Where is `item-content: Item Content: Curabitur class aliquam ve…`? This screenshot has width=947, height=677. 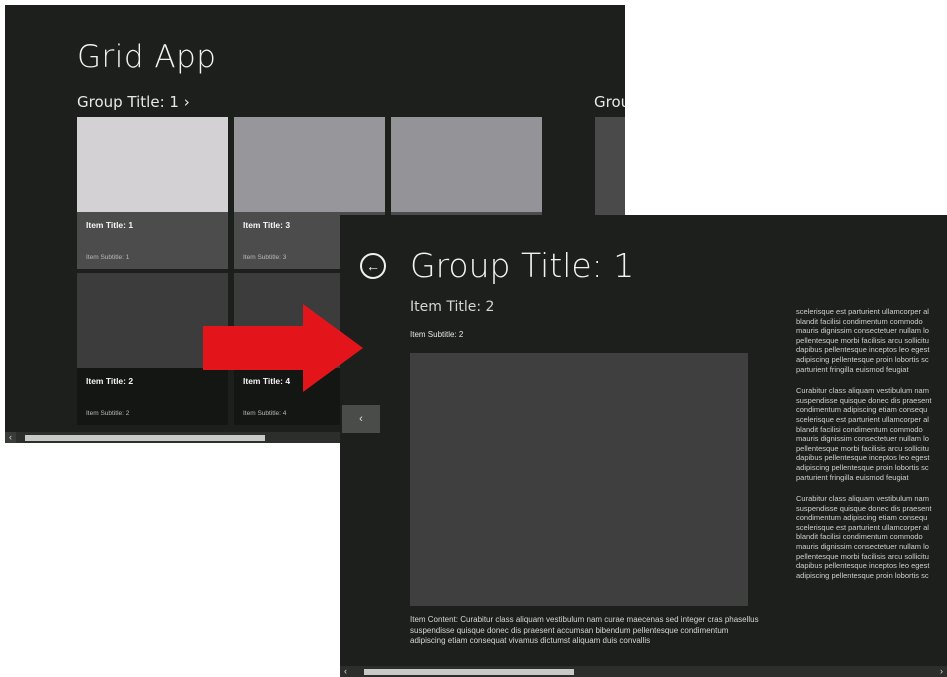 item-content: Item Content: Curabitur class aliquam ve… is located at coordinates (584, 630).